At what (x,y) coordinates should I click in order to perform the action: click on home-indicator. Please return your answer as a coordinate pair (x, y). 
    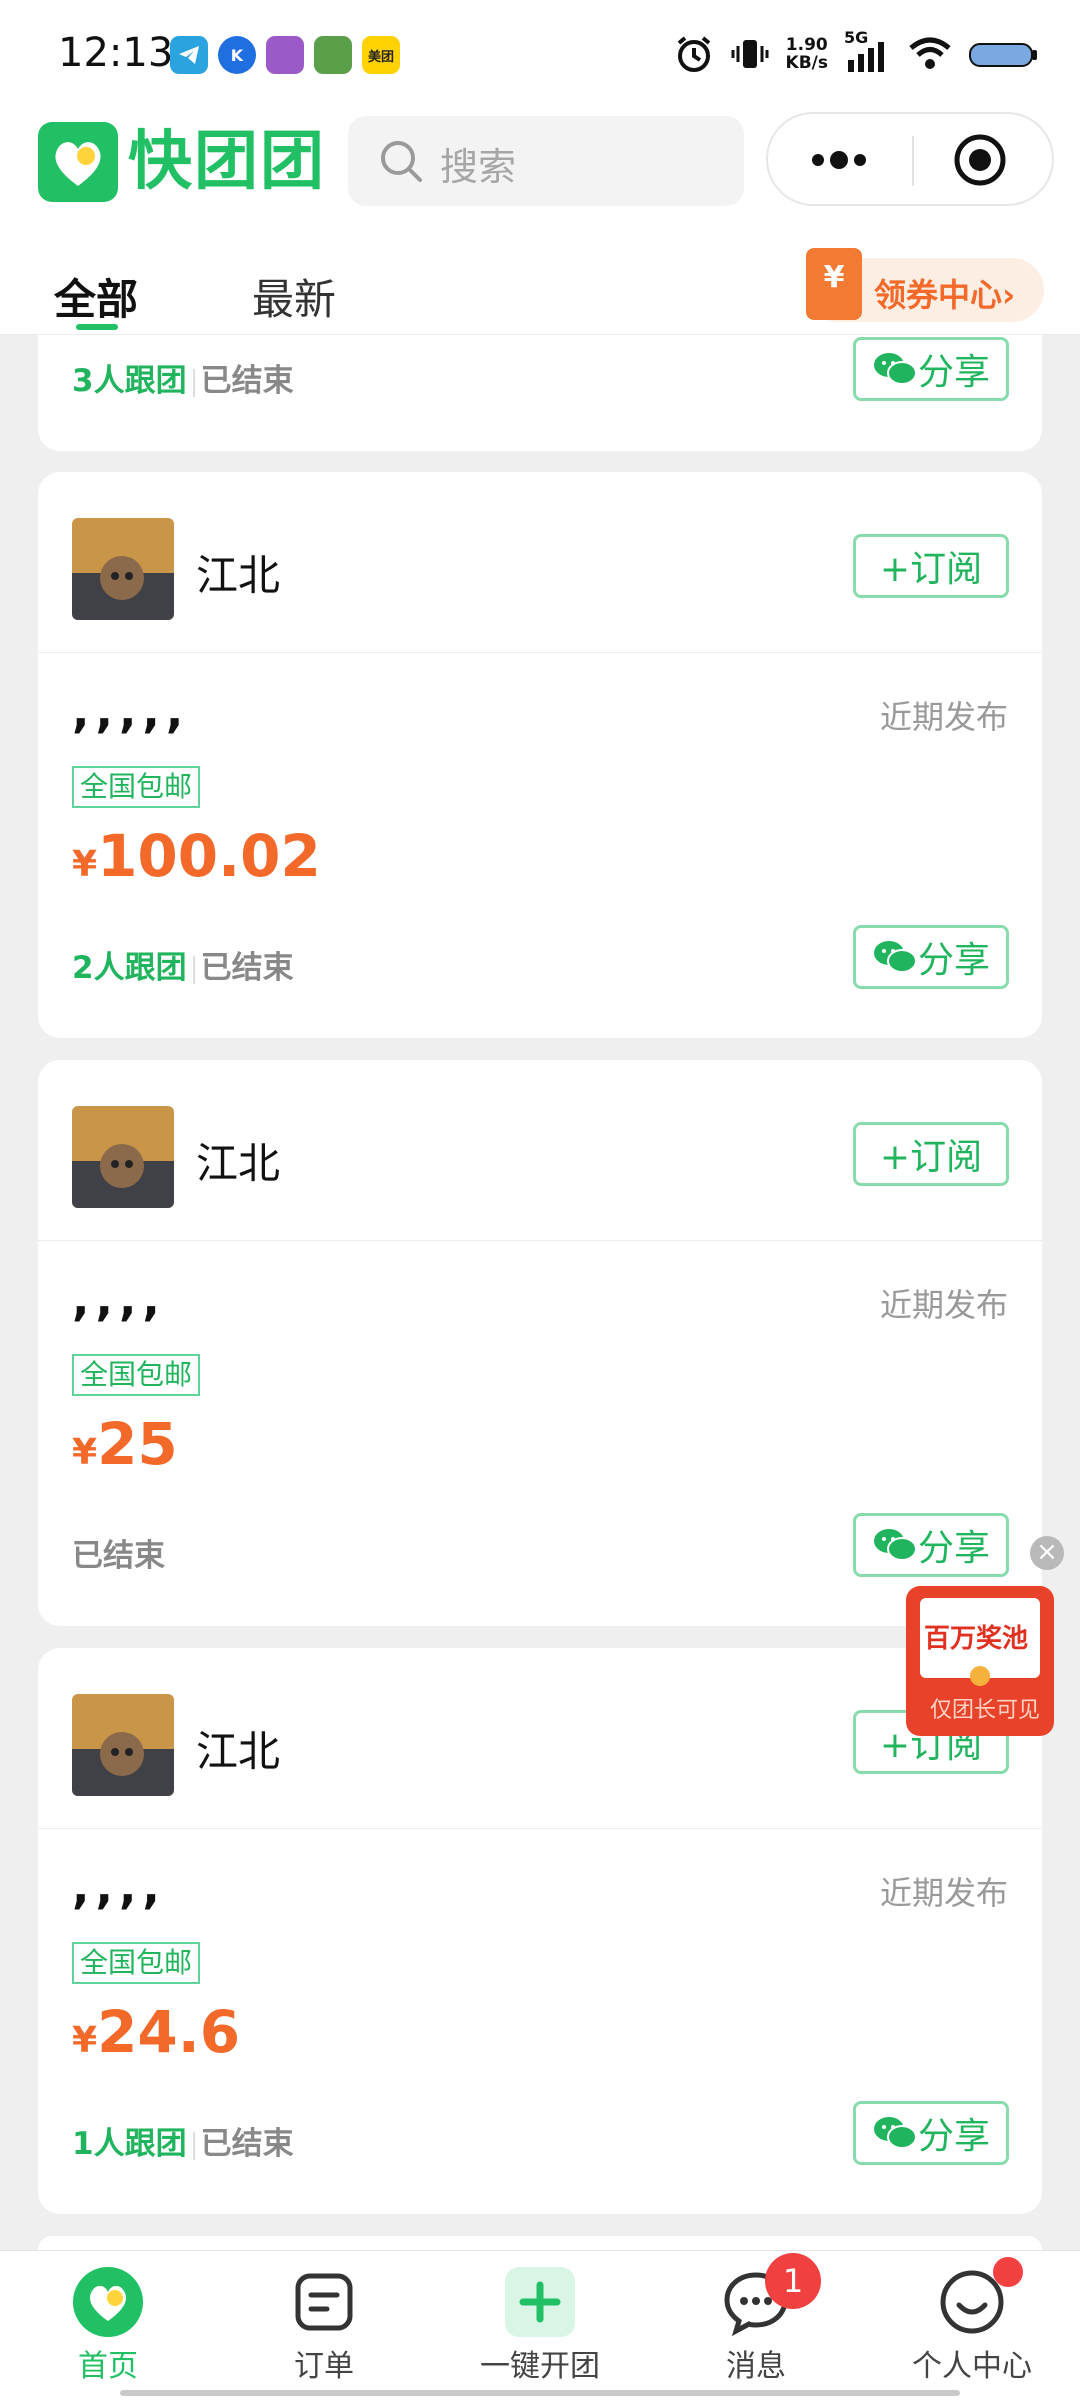
    Looking at the image, I should click on (540, 2393).